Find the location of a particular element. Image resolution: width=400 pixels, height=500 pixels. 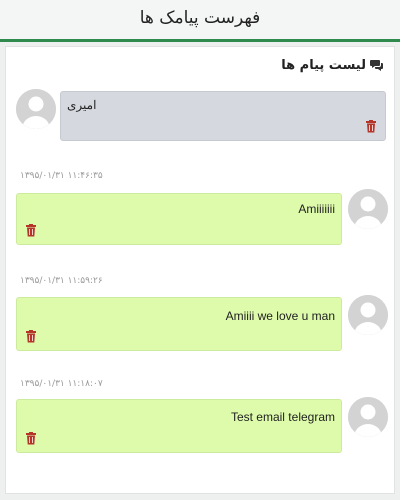

message-text: امیری is located at coordinates (82, 105).